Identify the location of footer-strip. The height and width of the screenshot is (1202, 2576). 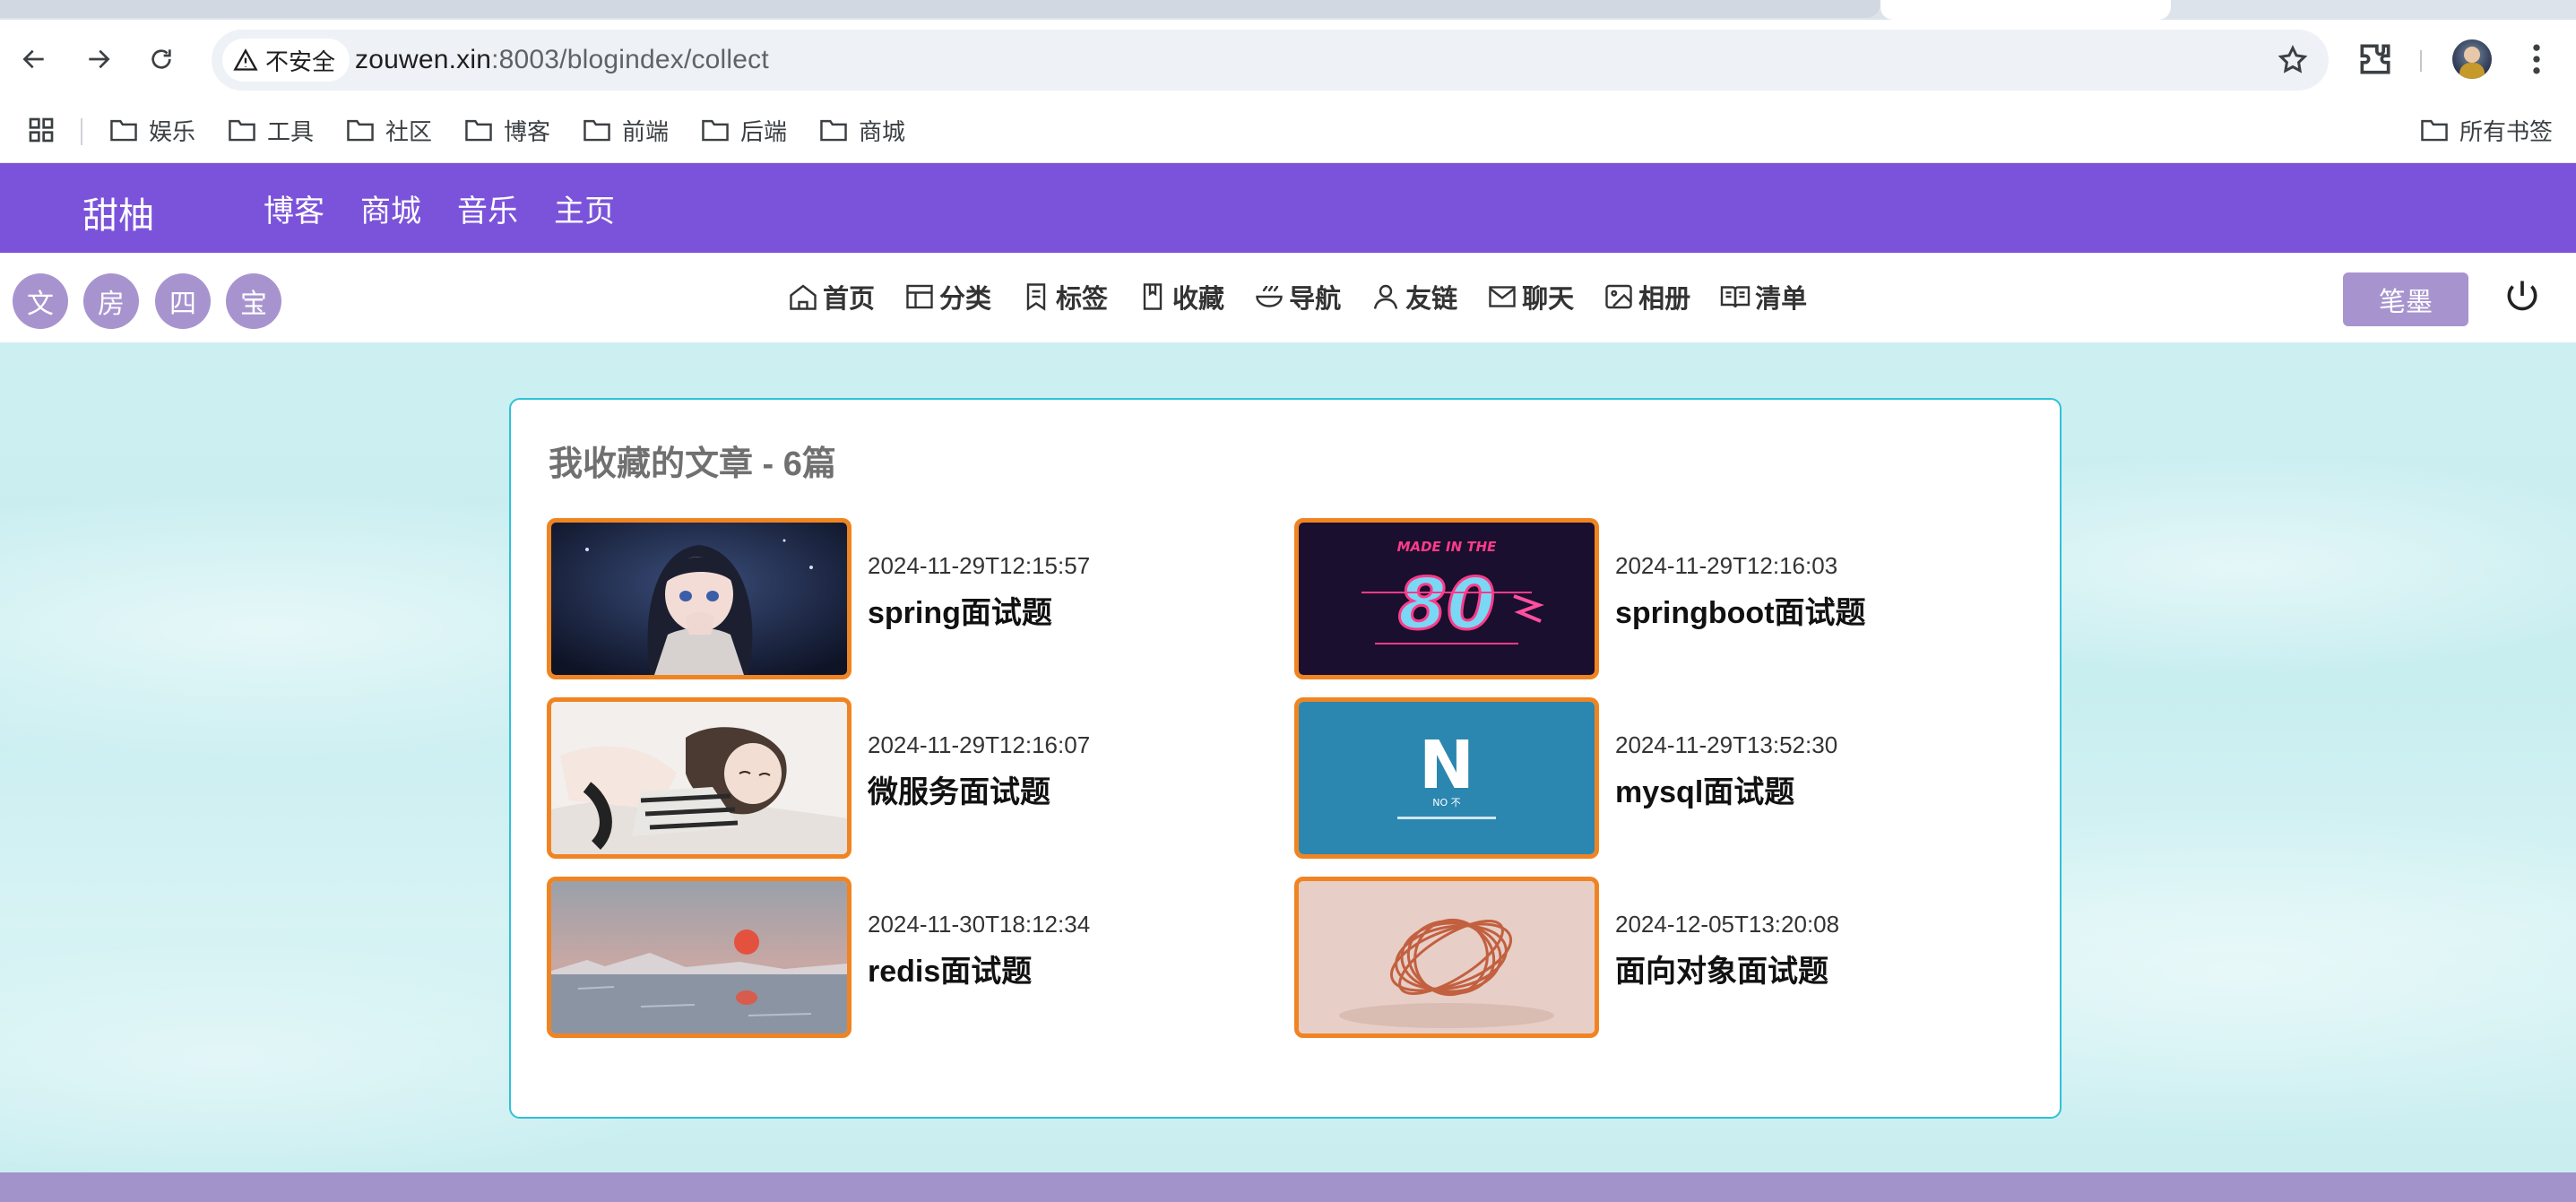
(1288, 1187).